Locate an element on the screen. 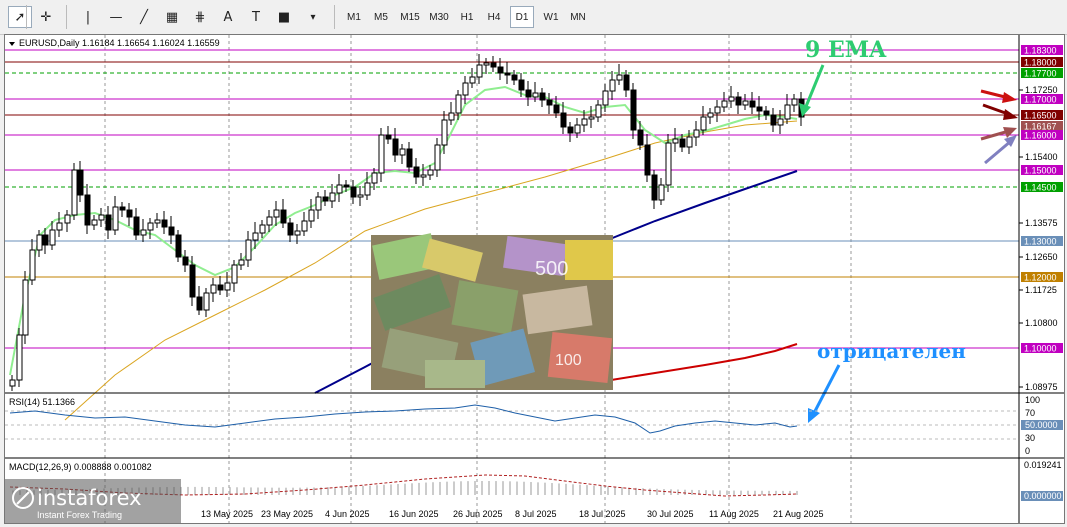 This screenshot has width=1067, height=527. price-level-label: 1.15000 is located at coordinates (1040, 171).